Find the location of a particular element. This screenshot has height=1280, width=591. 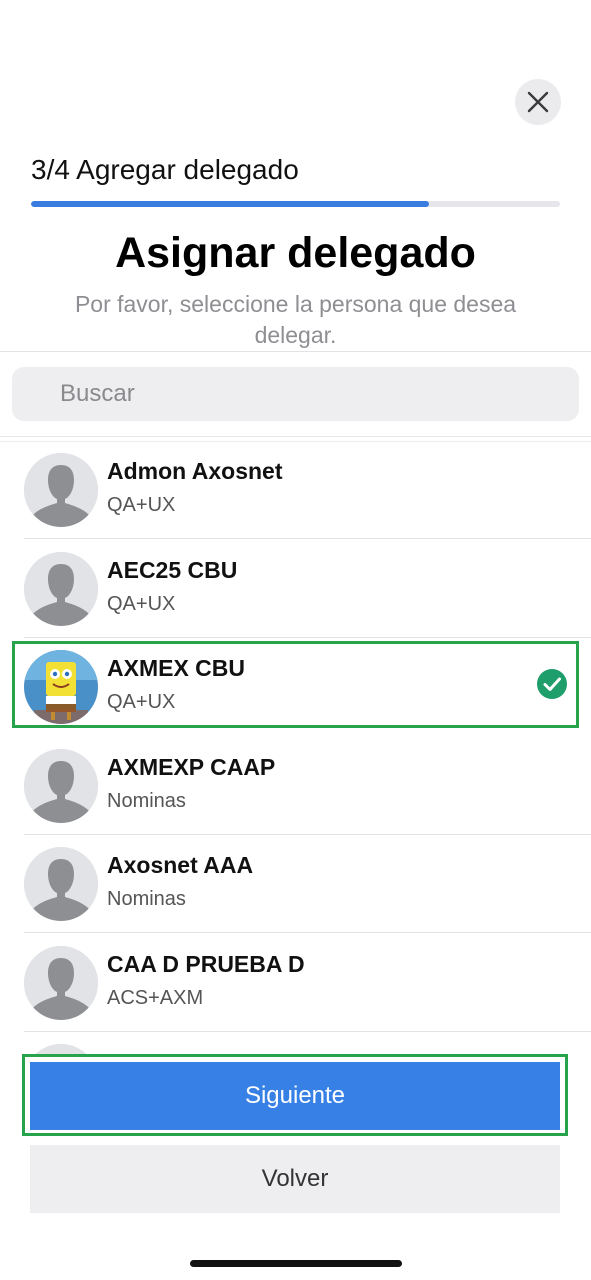

person-name: AEC25 CBU is located at coordinates (172, 569).